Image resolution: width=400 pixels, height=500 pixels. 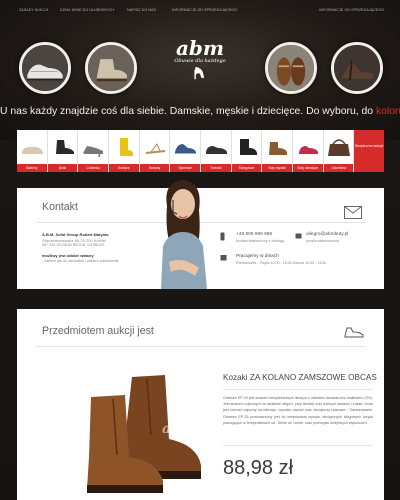 I want to click on heel-photo-icon, so click(x=357, y=68).